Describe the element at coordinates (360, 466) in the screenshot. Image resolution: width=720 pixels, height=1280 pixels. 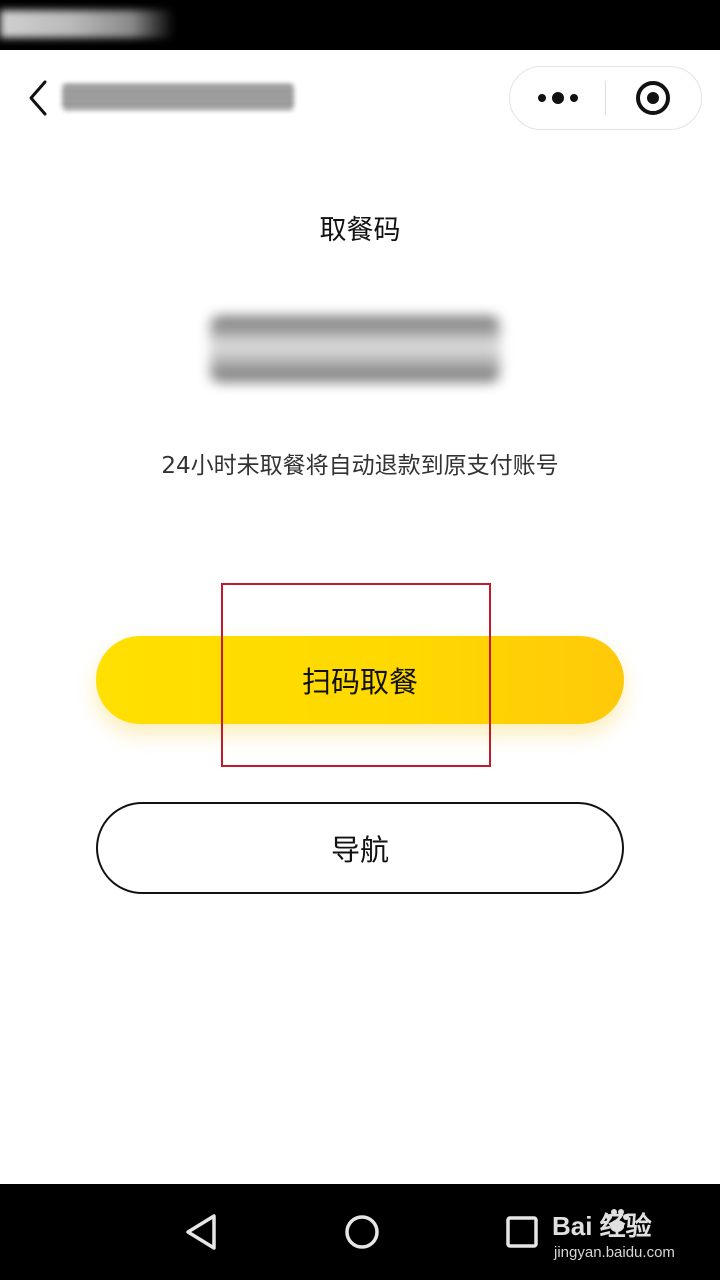
I see `refund-note: 24小时未取餐将自动退款到原支付账号` at that location.